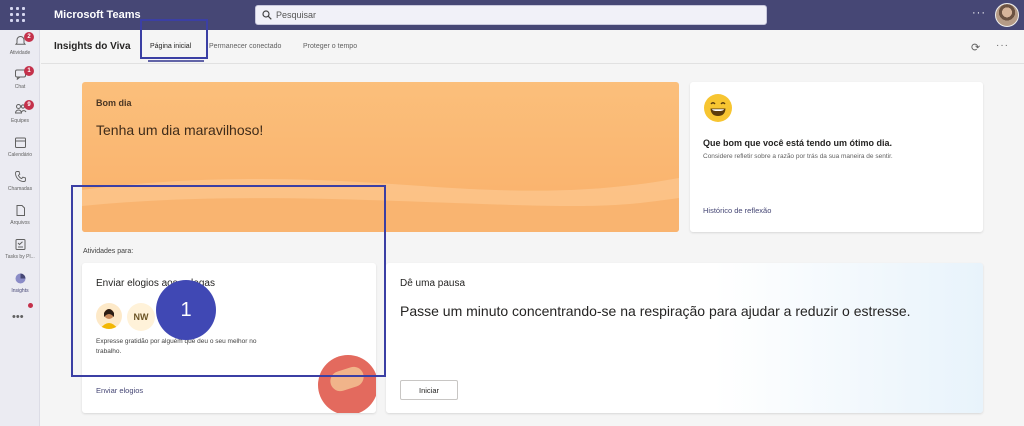 Image resolution: width=1024 pixels, height=426 pixels. I want to click on teams-badge: 9, so click(29, 105).